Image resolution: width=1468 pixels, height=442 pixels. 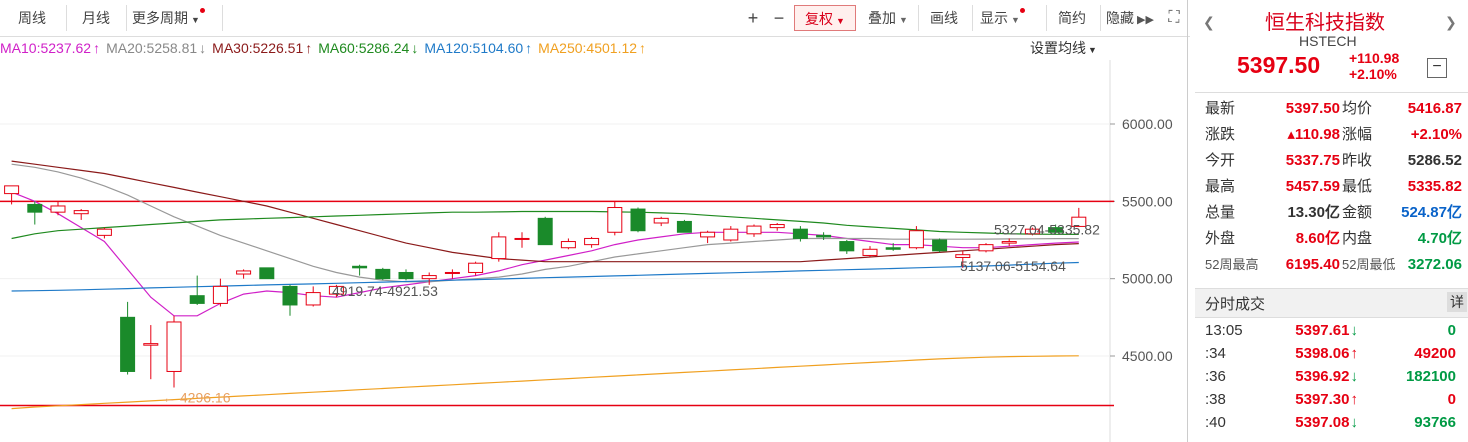 What do you see at coordinates (1322, 422) in the screenshot?
I see `tick-price-value: 5397.08` at bounding box center [1322, 422].